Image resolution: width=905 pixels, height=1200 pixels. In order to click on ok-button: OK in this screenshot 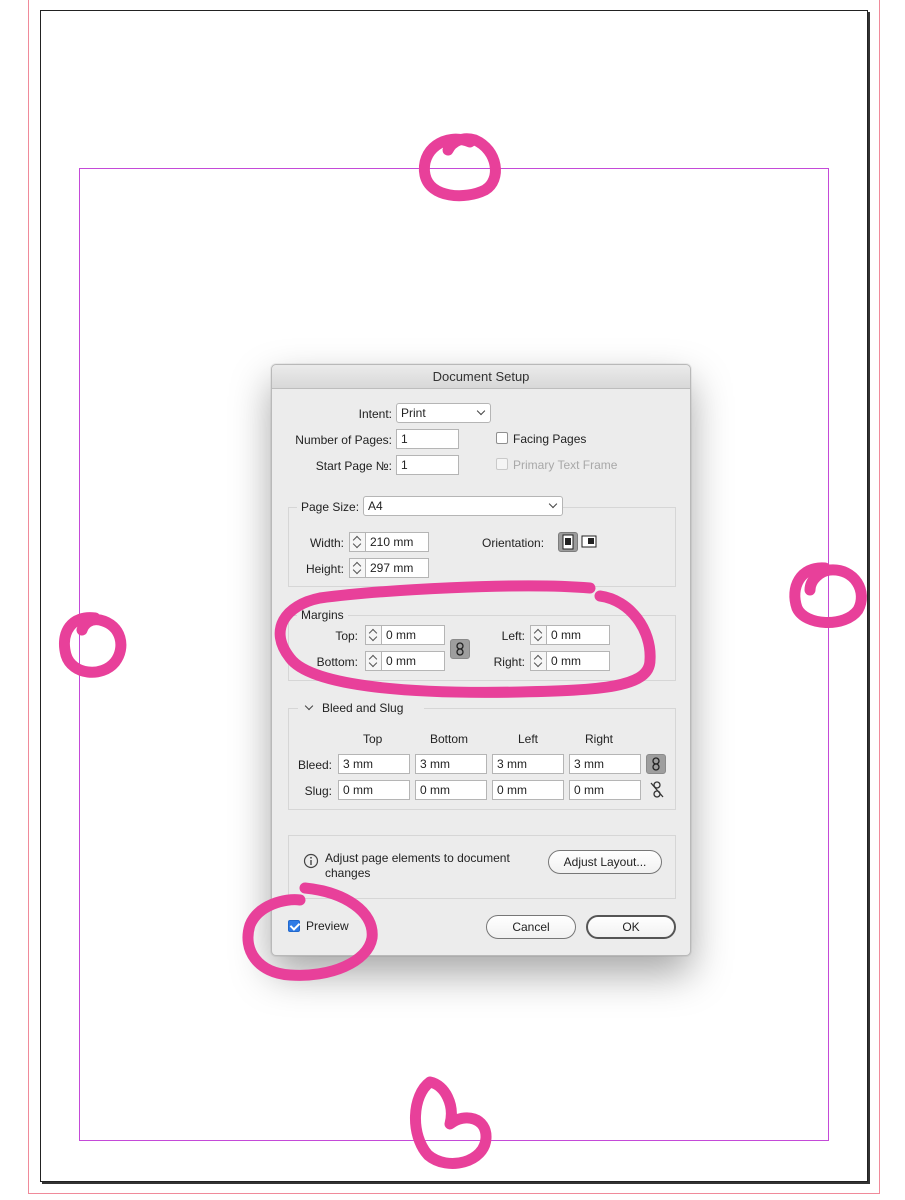, I will do `click(631, 927)`.